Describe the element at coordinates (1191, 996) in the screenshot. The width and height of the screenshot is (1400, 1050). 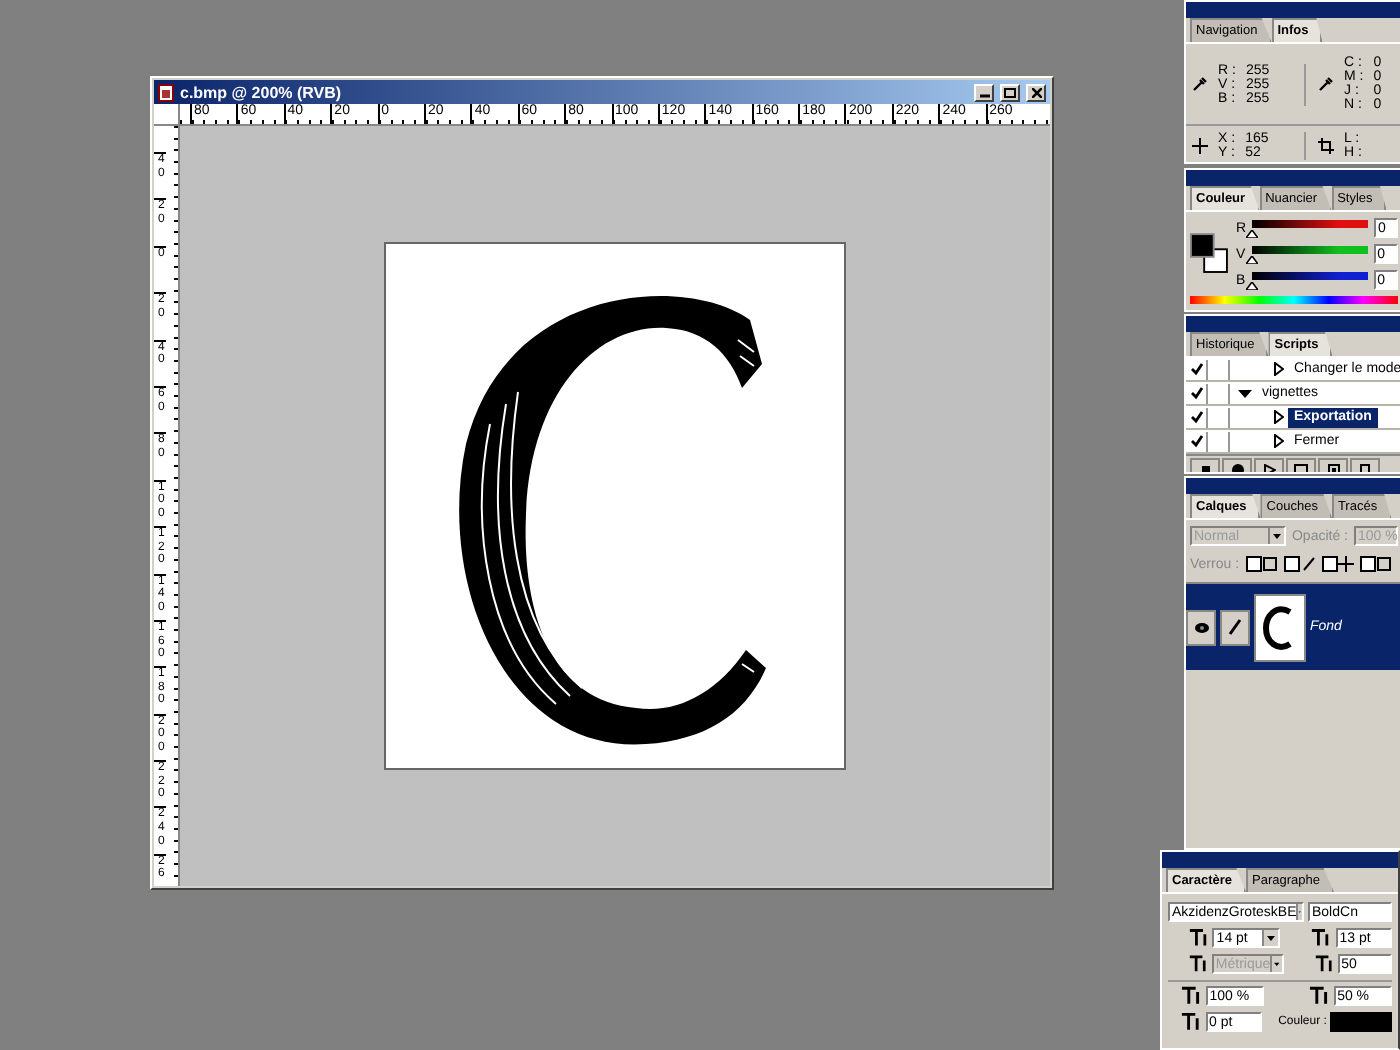
I see `vertical-scale-icon` at that location.